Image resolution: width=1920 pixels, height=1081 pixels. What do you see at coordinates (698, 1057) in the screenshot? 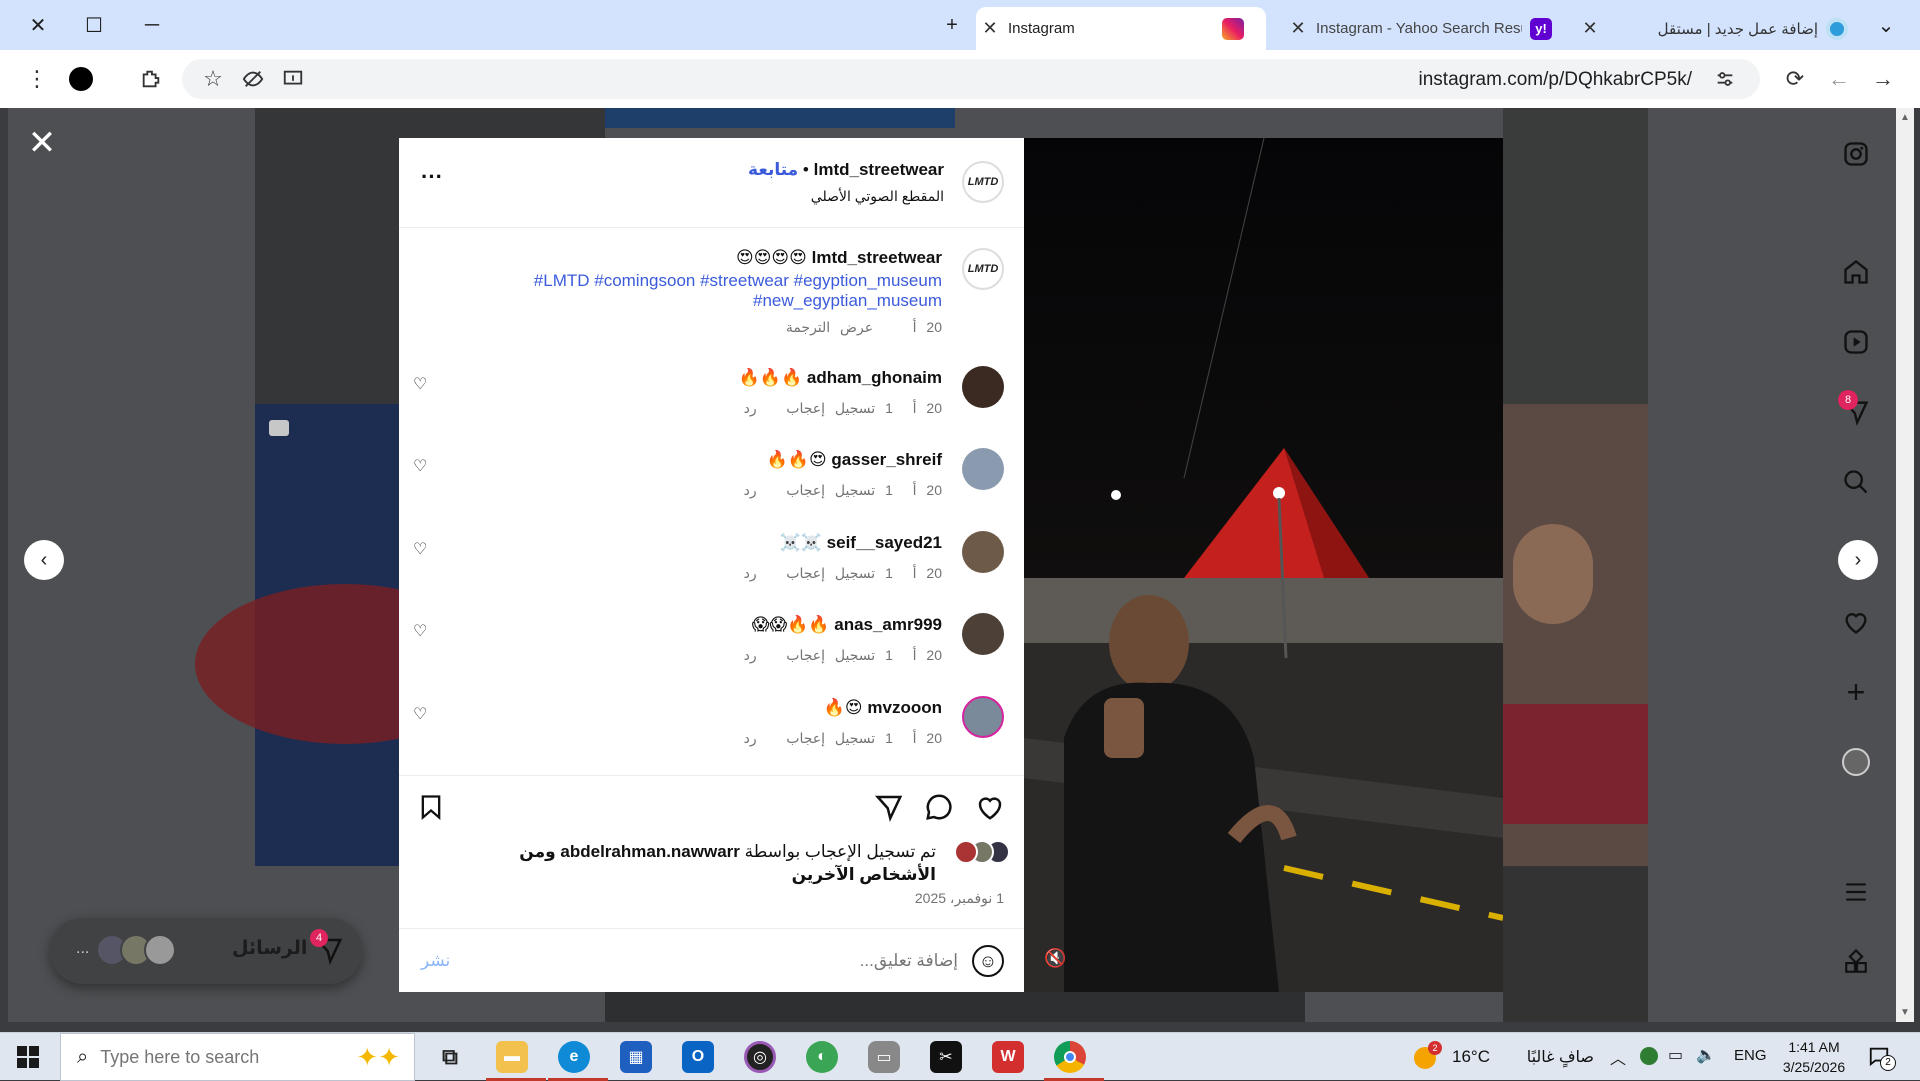
I see `outlook-icon: O` at bounding box center [698, 1057].